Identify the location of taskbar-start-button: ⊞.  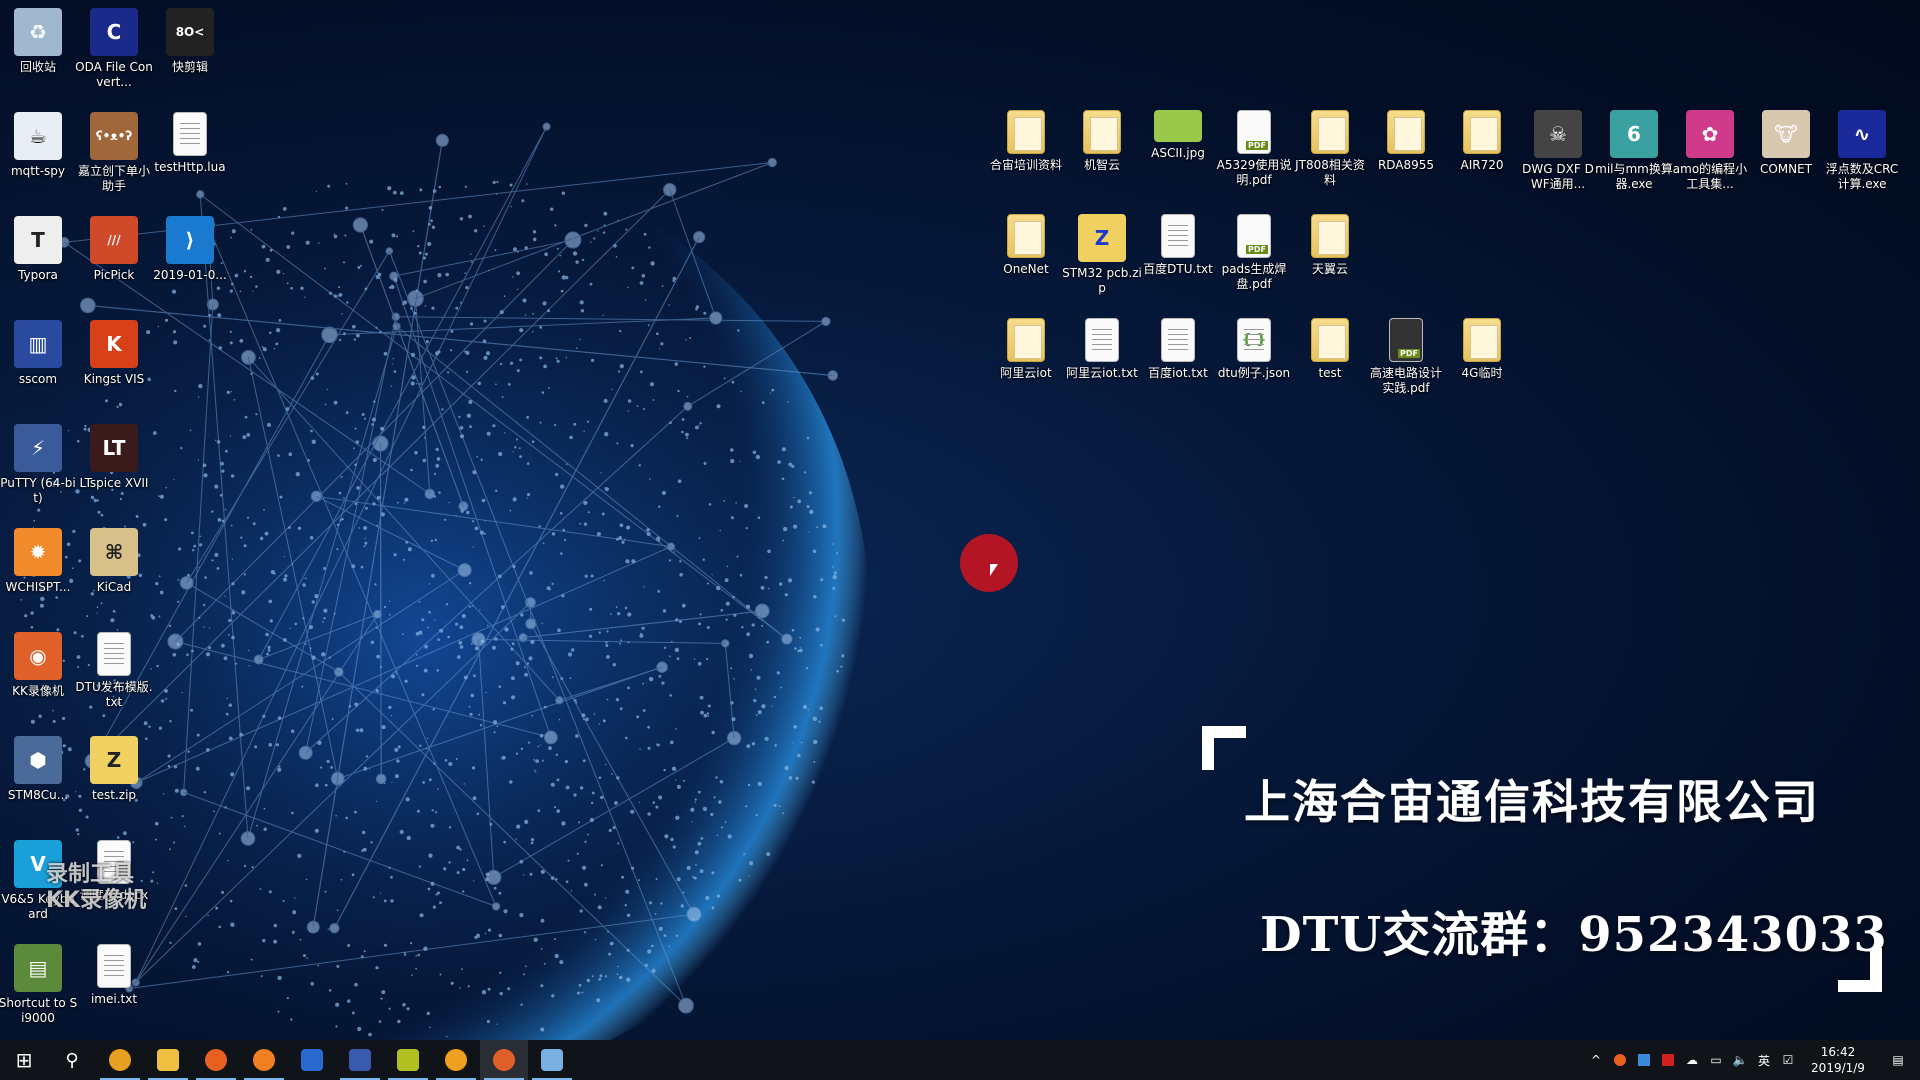
(24, 1060).